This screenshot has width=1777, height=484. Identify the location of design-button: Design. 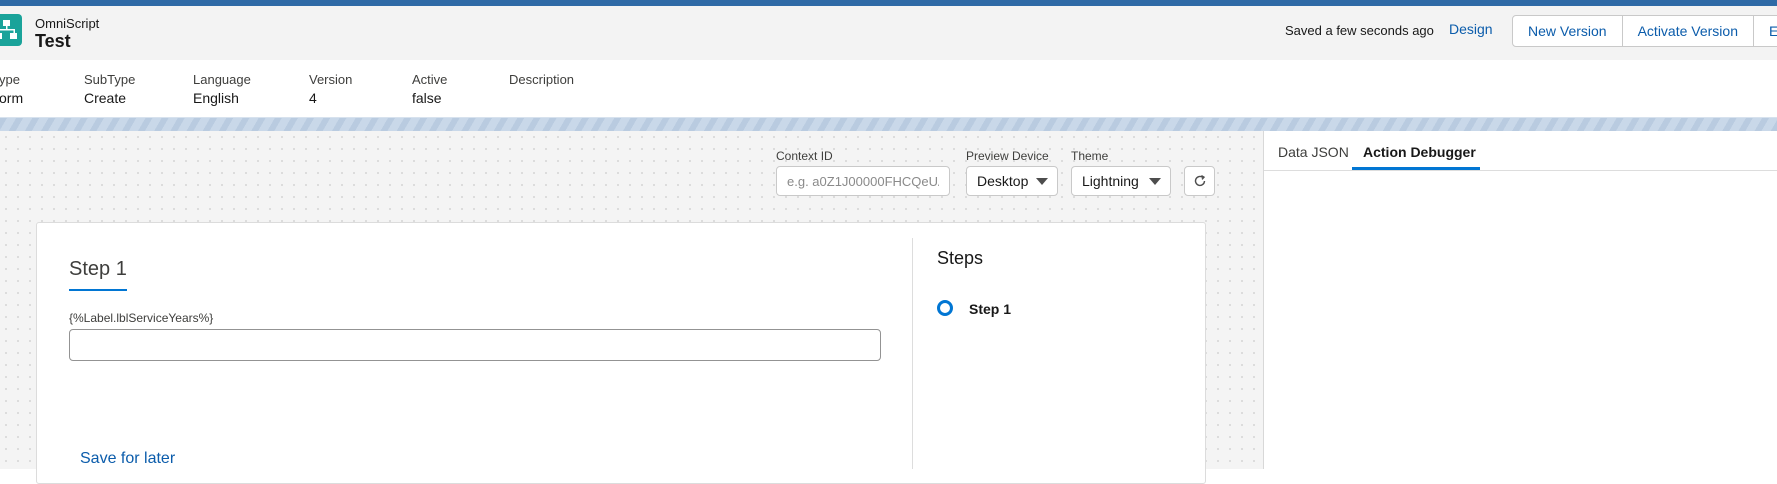
(1471, 29).